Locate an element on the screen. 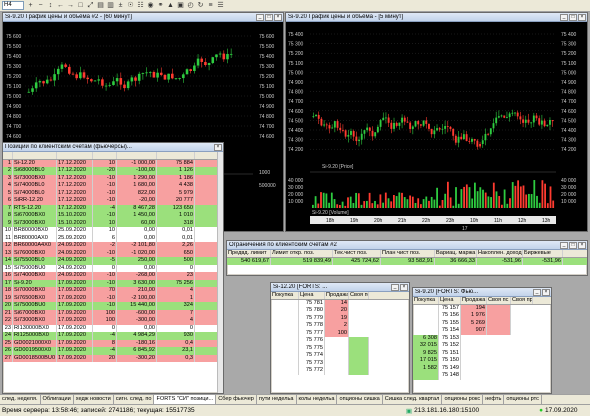  table-row: 3 Si73000BX0 17.12.2020 -10 1 290,00 1 186 is located at coordinates (113, 178).